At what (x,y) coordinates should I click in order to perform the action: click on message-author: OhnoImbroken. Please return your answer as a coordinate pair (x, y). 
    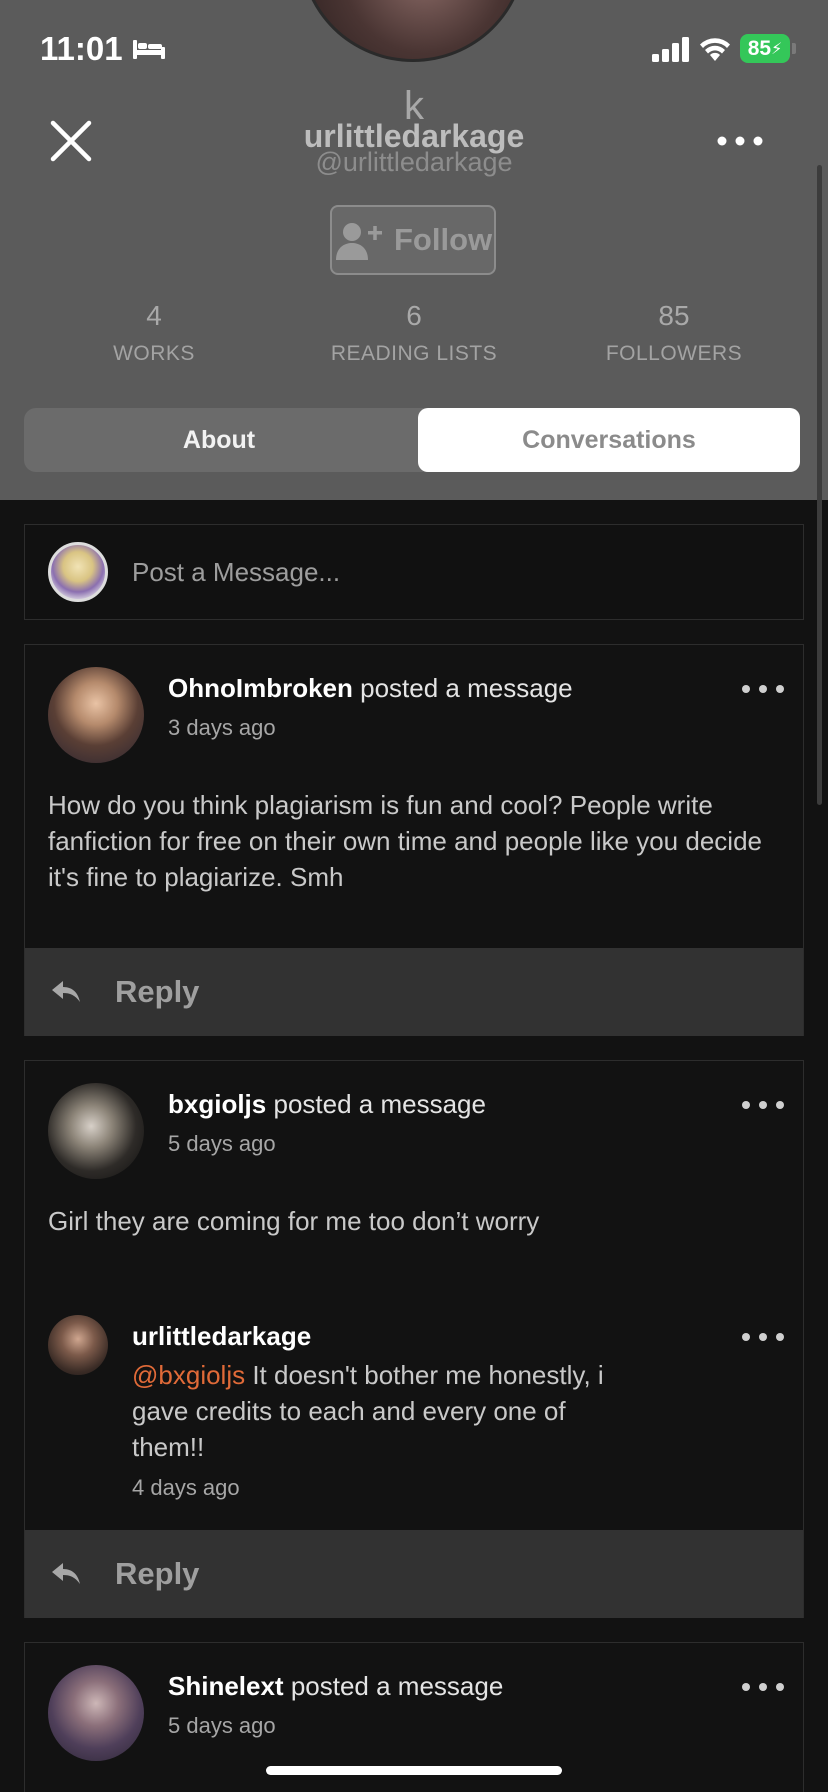
    Looking at the image, I should click on (260, 688).